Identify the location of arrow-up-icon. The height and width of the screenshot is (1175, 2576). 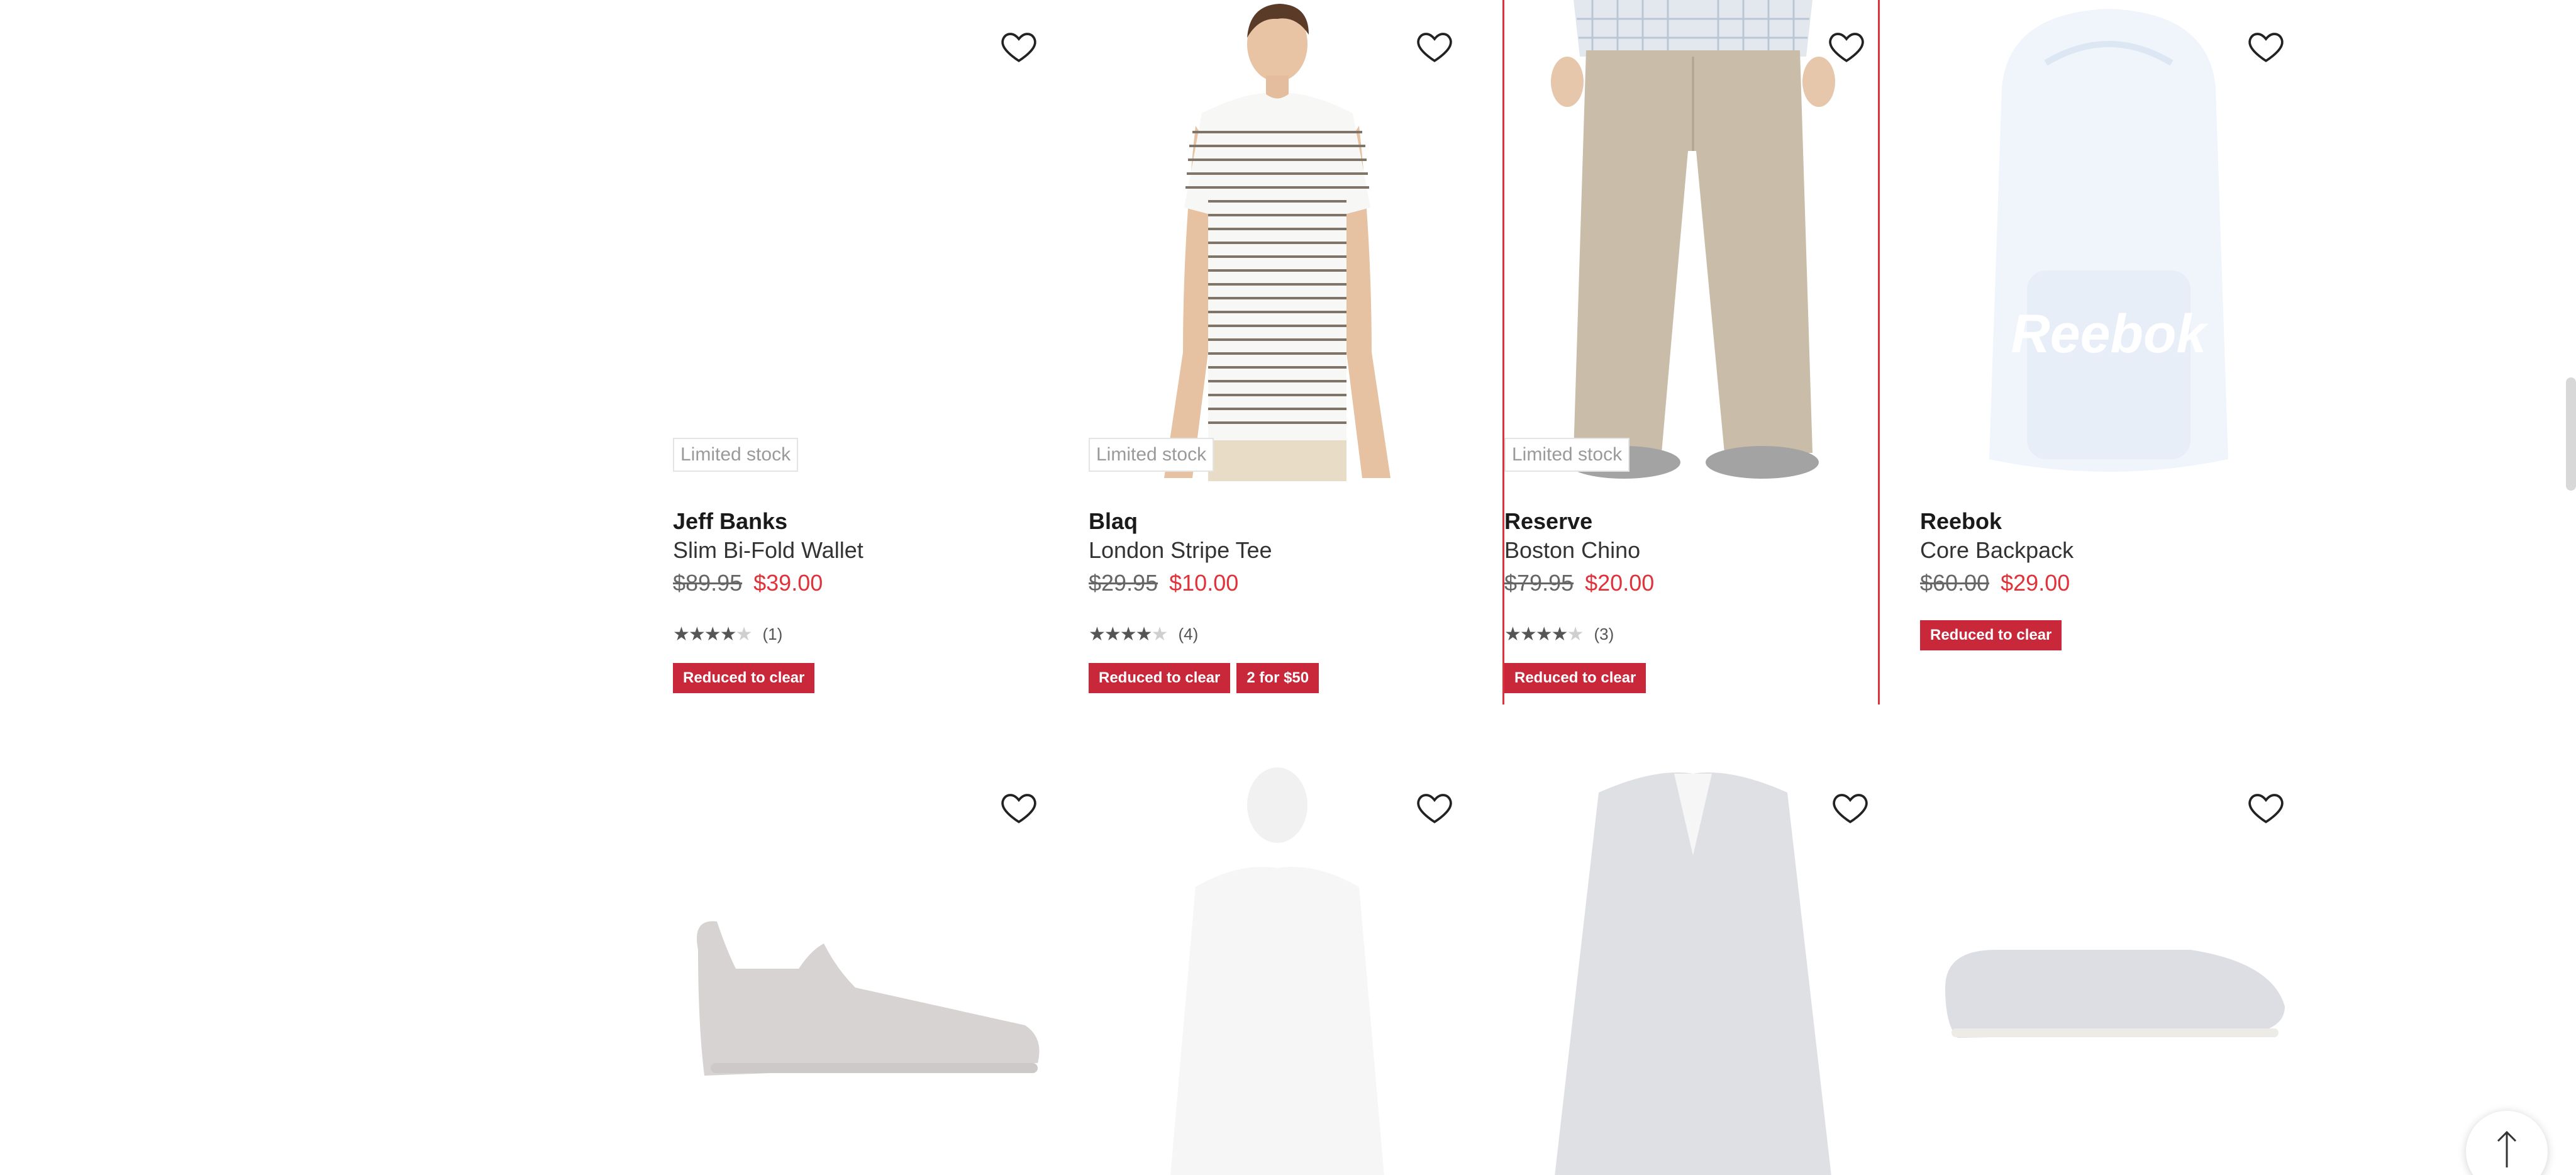
(2507, 1148).